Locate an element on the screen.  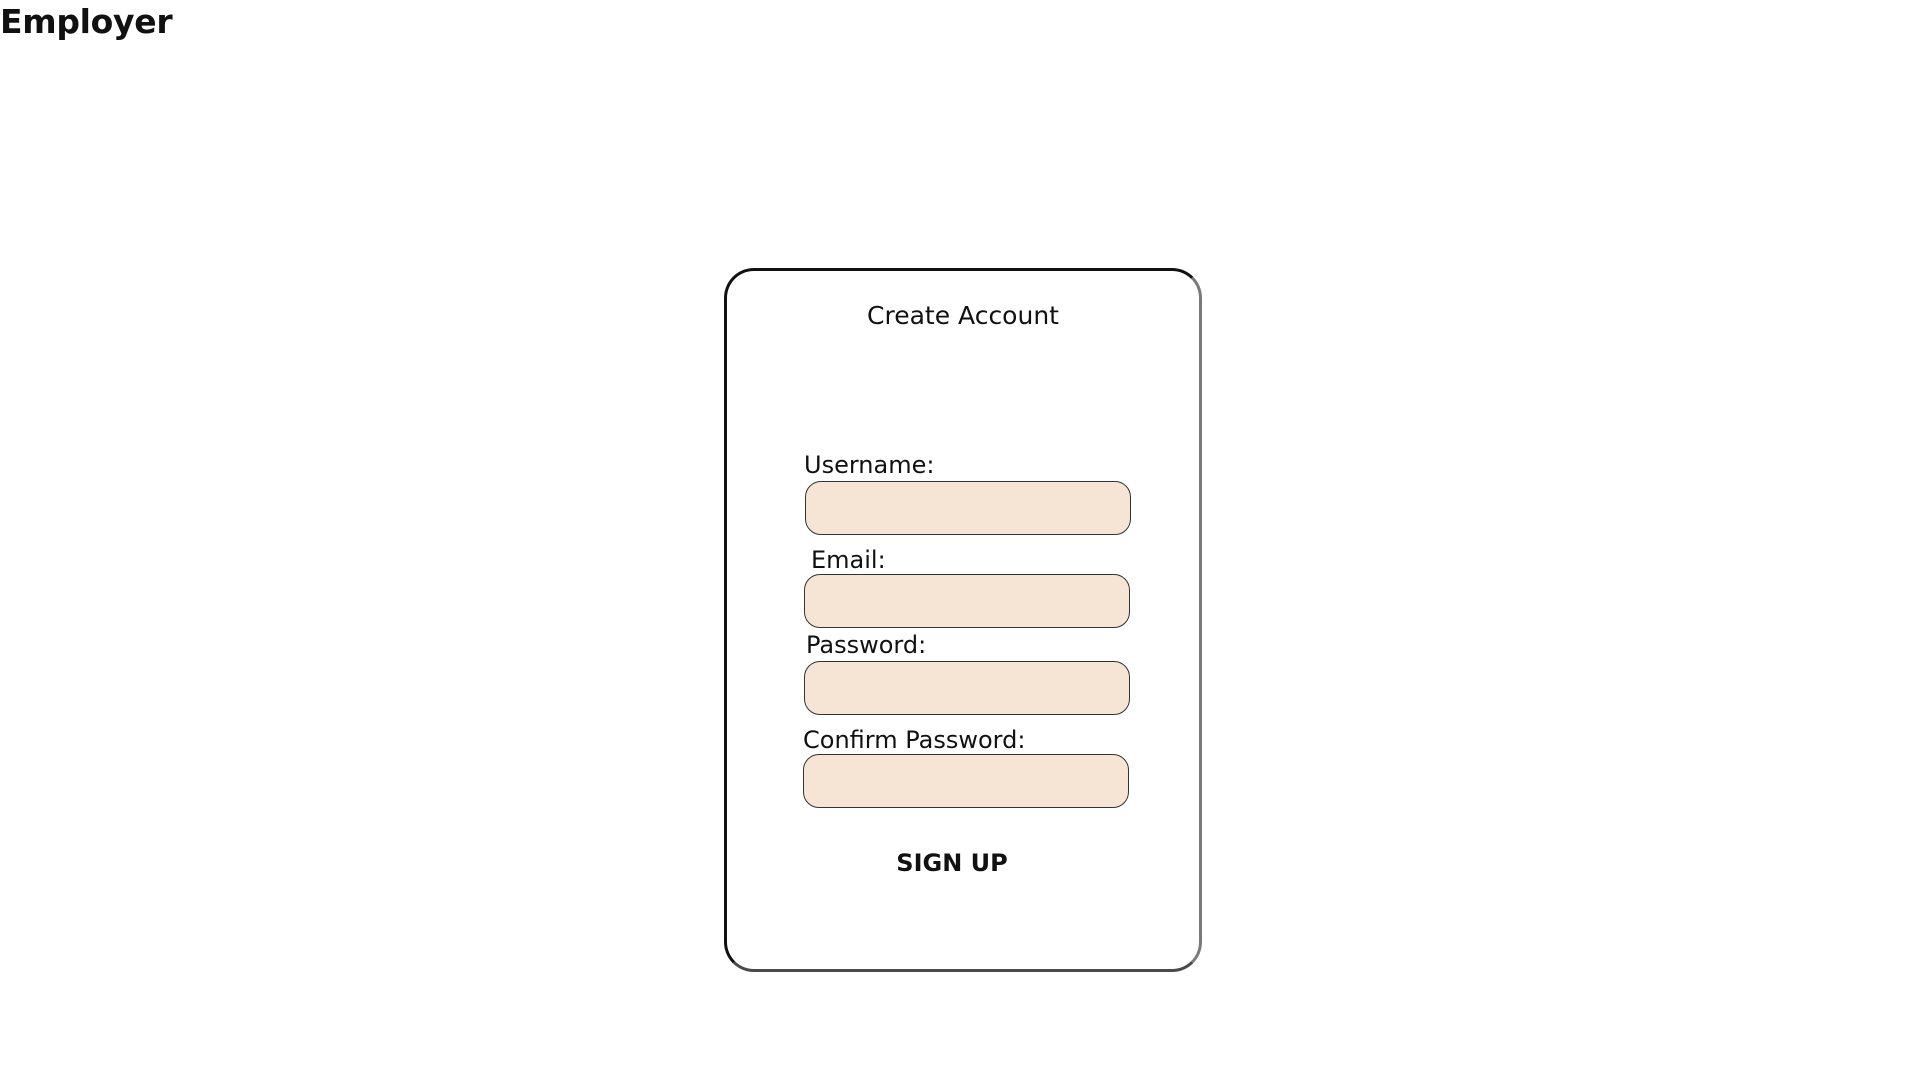
page-title: Employer is located at coordinates (86, 21).